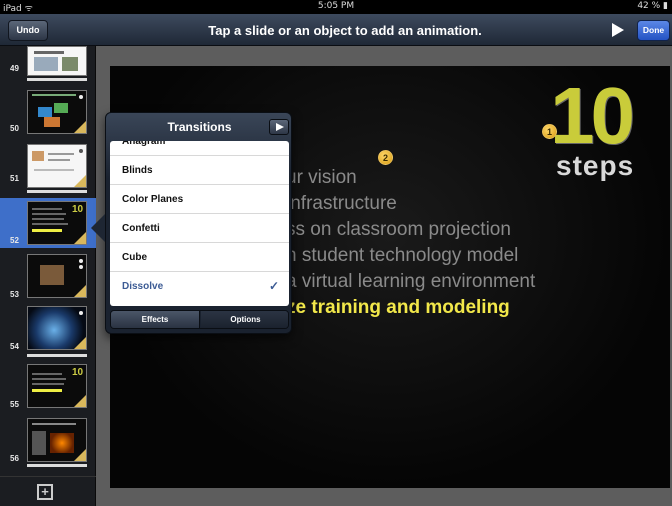 The height and width of the screenshot is (506, 672). I want to click on tab-effects: Effects, so click(155, 319).